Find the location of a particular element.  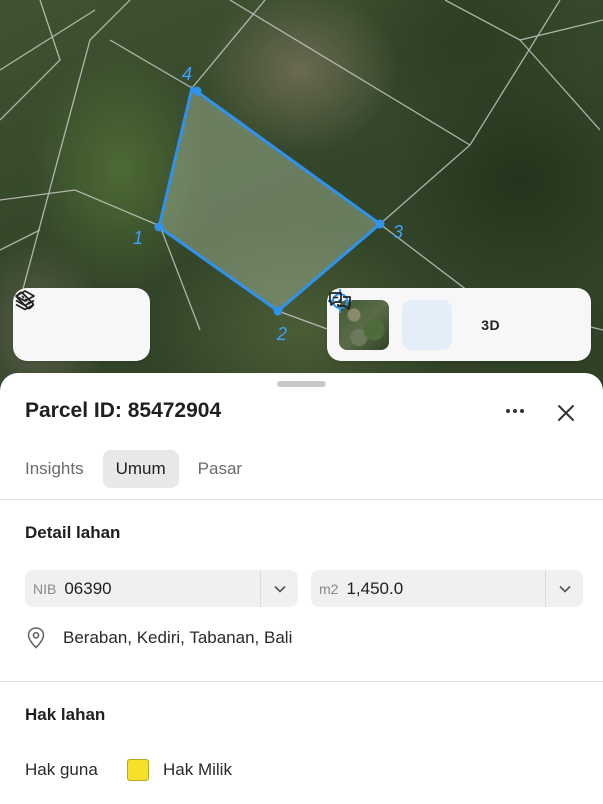

tab-bar: Insights Umum Pasar is located at coordinates (133, 469).